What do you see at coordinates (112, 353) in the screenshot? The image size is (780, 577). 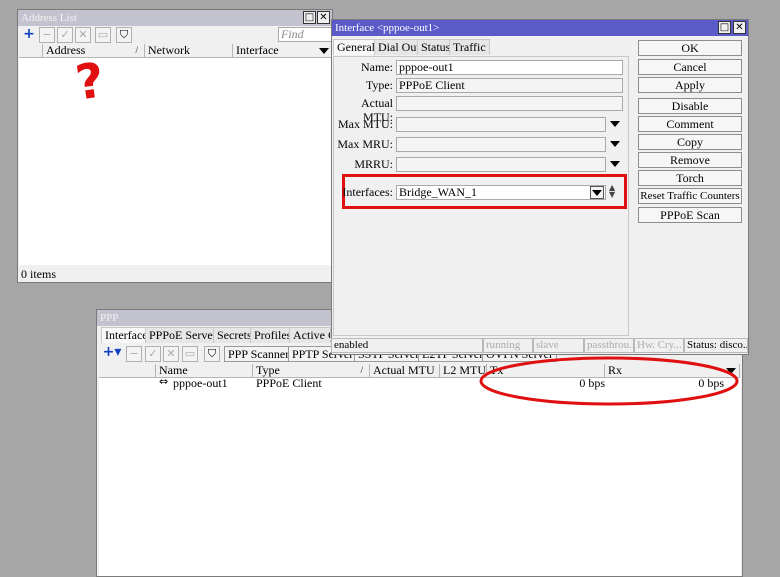 I see `ppp-add-button: +▾` at bounding box center [112, 353].